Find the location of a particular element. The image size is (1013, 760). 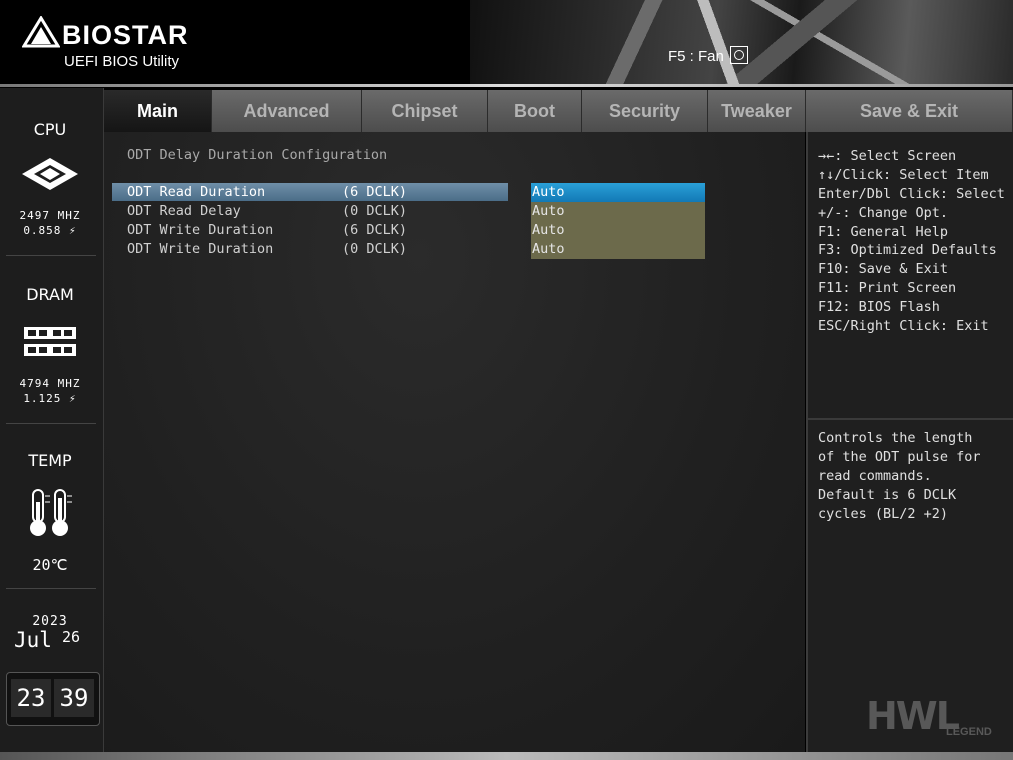

cpu-title: CPU is located at coordinates (50, 129).